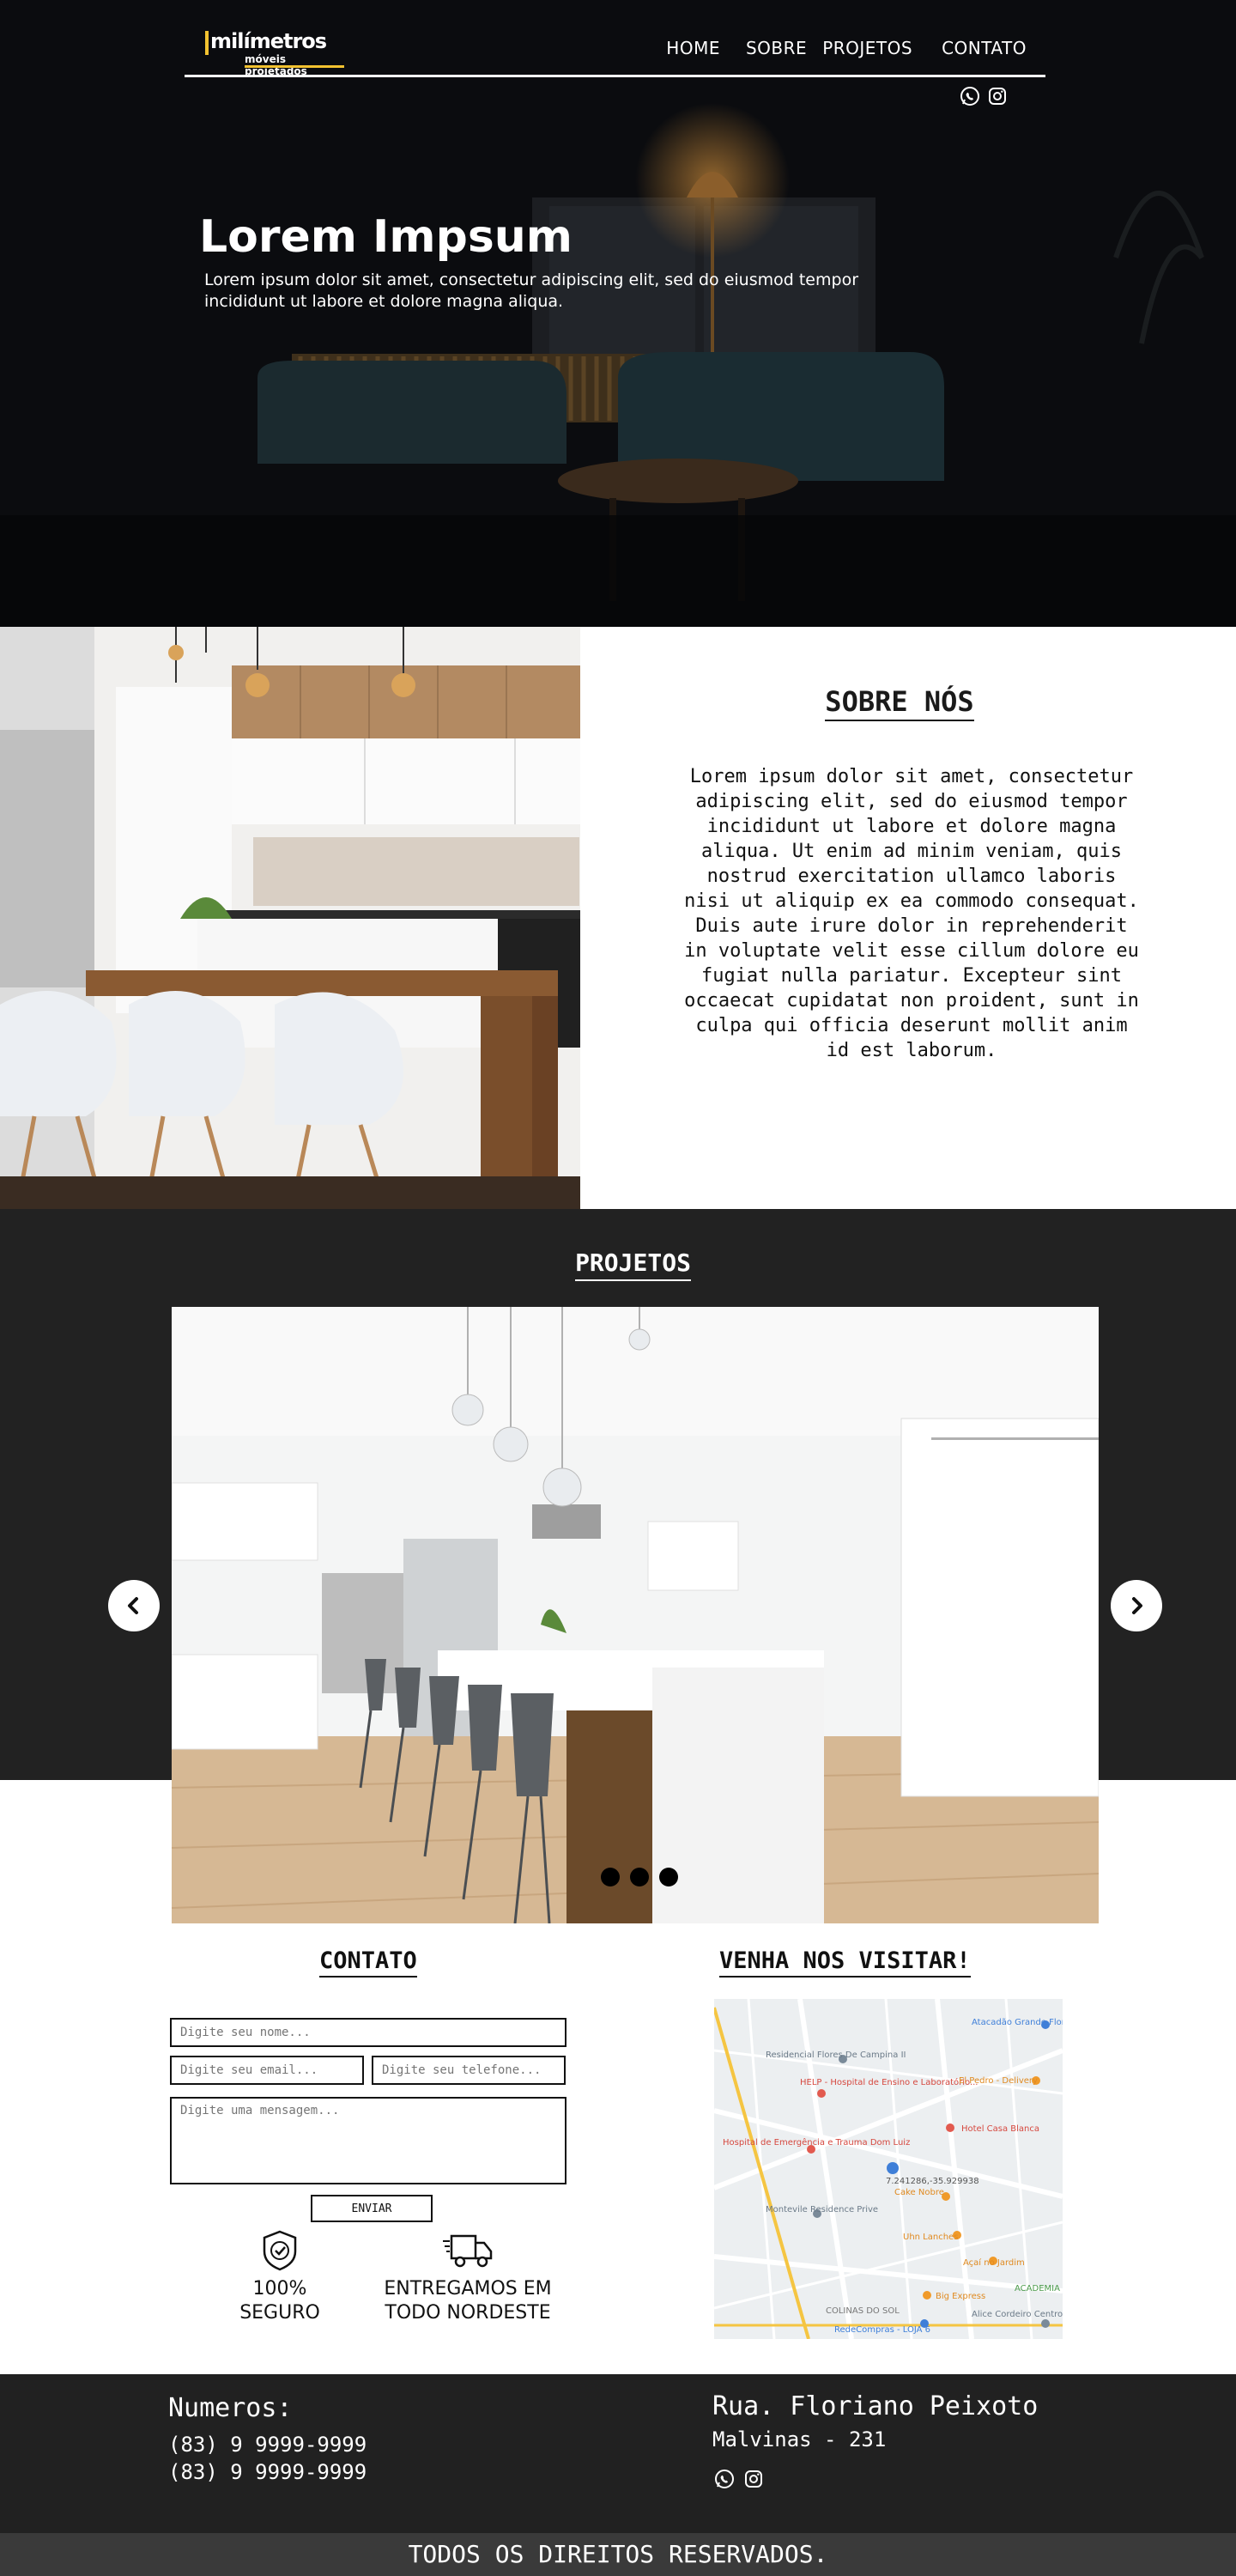 The width and height of the screenshot is (1236, 2576). I want to click on feature-secure-line2: SEGURO, so click(279, 2313).